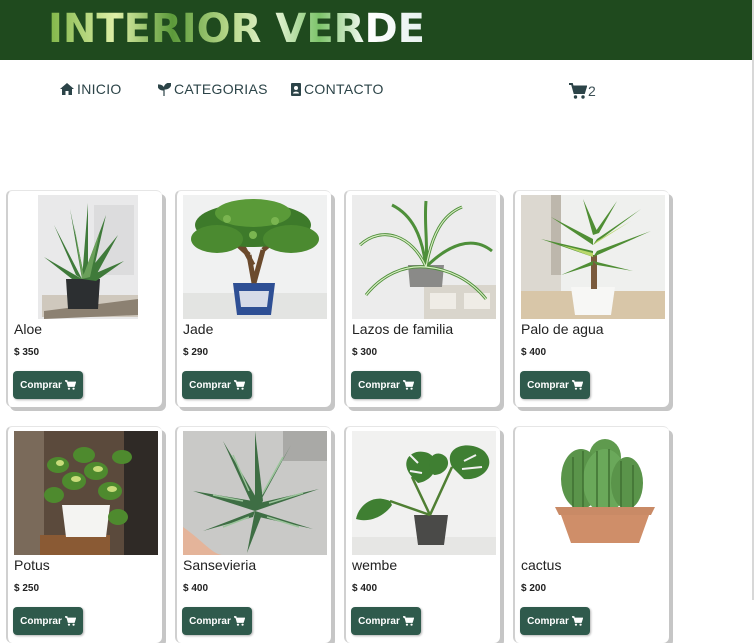 The image size is (754, 643). I want to click on product-card-cactus: cactus $ 200 Comprar, so click(591, 534).